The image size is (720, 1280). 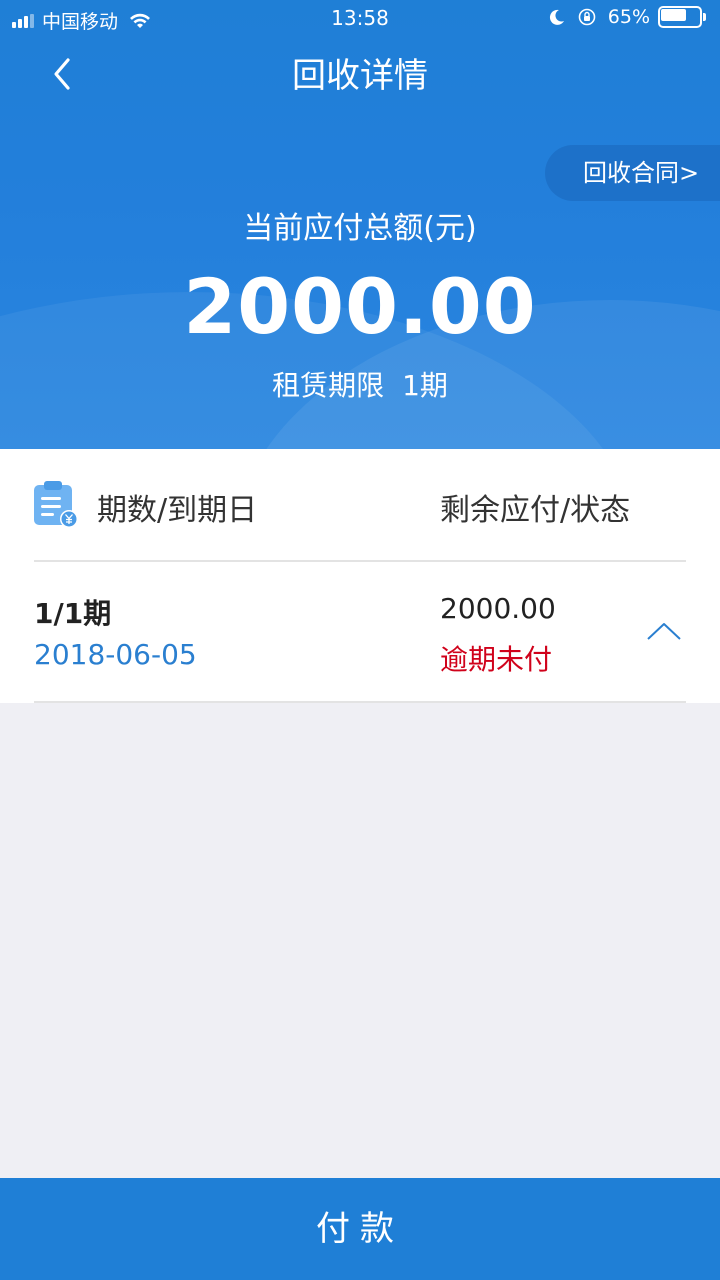 I want to click on pay-button: 付款, so click(x=360, y=1229).